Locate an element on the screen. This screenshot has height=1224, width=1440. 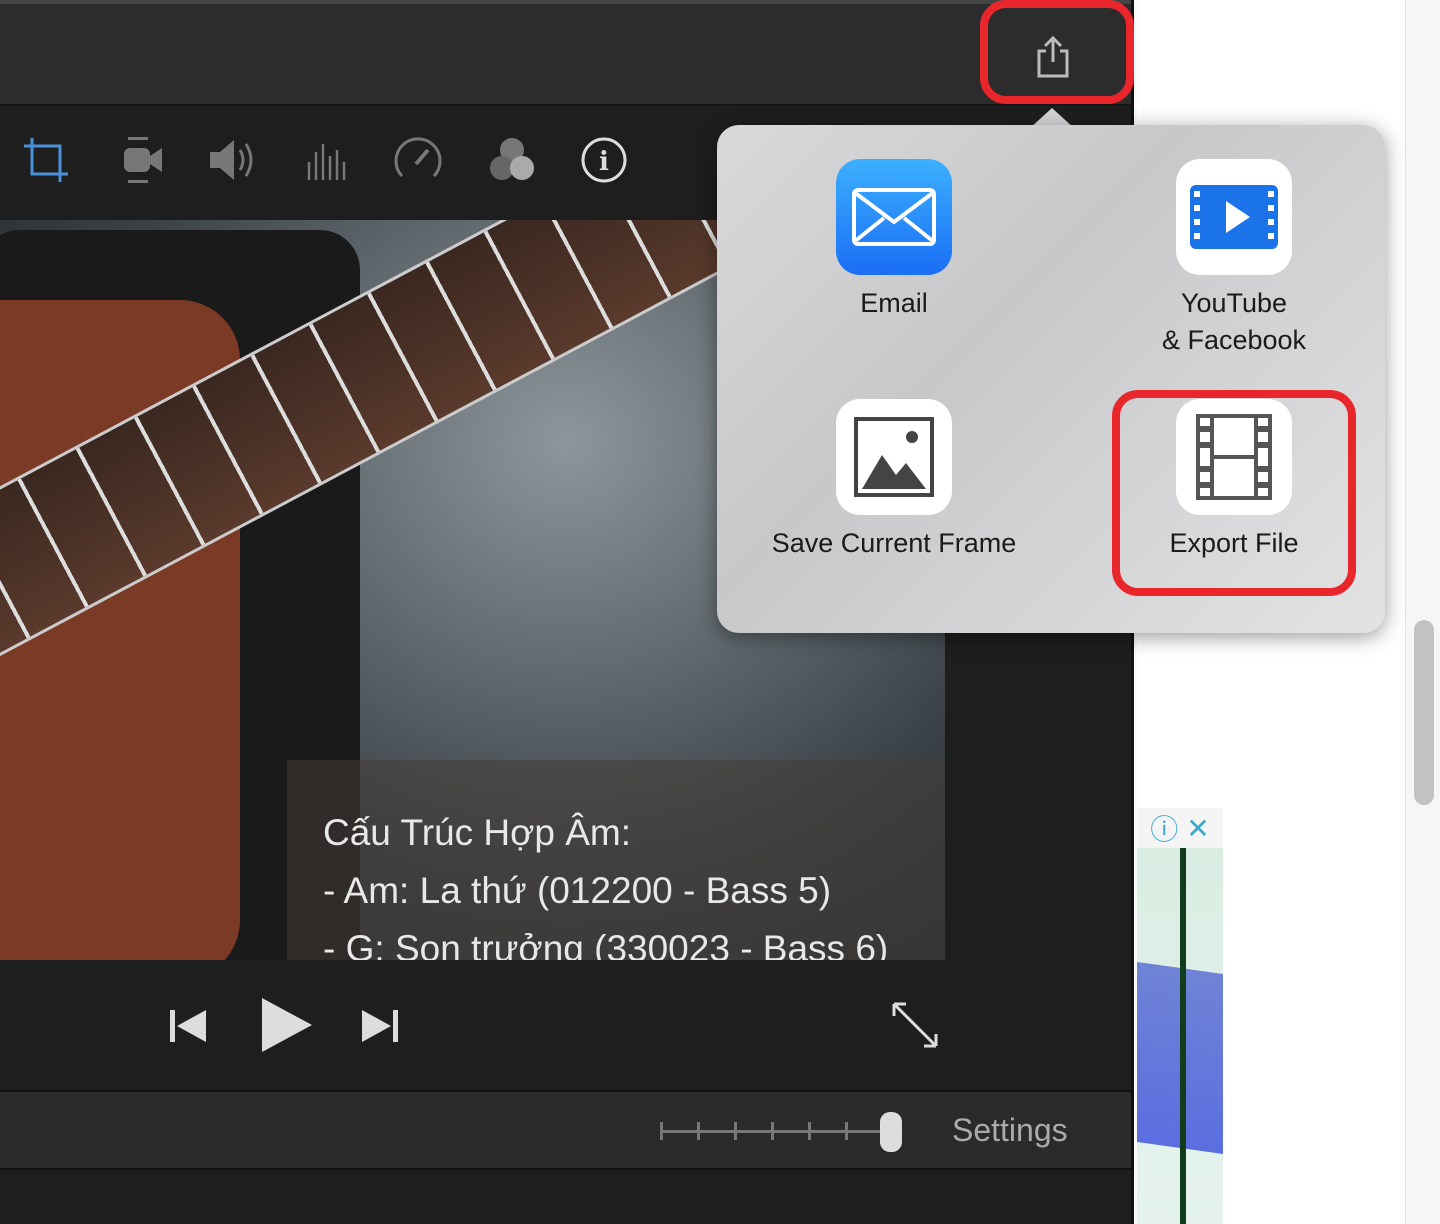
volume-icon is located at coordinates (232, 160).